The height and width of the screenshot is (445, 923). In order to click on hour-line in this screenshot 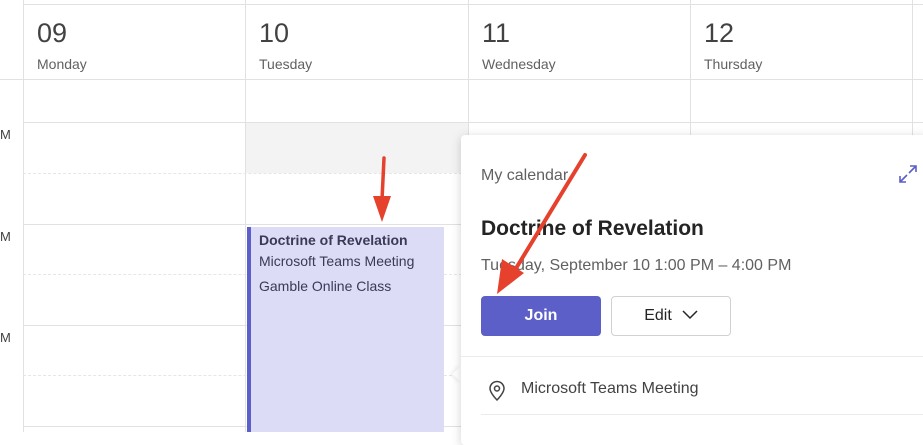, I will do `click(473, 122)`.